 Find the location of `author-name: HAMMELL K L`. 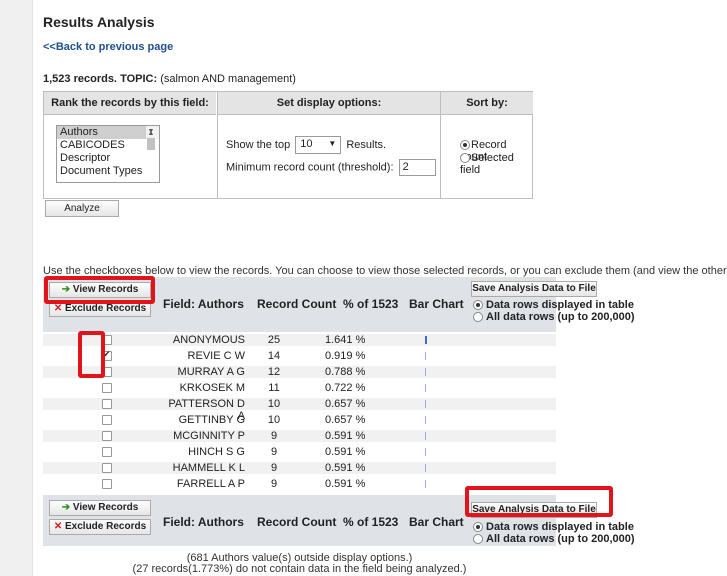

author-name: HAMMELL K L is located at coordinates (208, 468).